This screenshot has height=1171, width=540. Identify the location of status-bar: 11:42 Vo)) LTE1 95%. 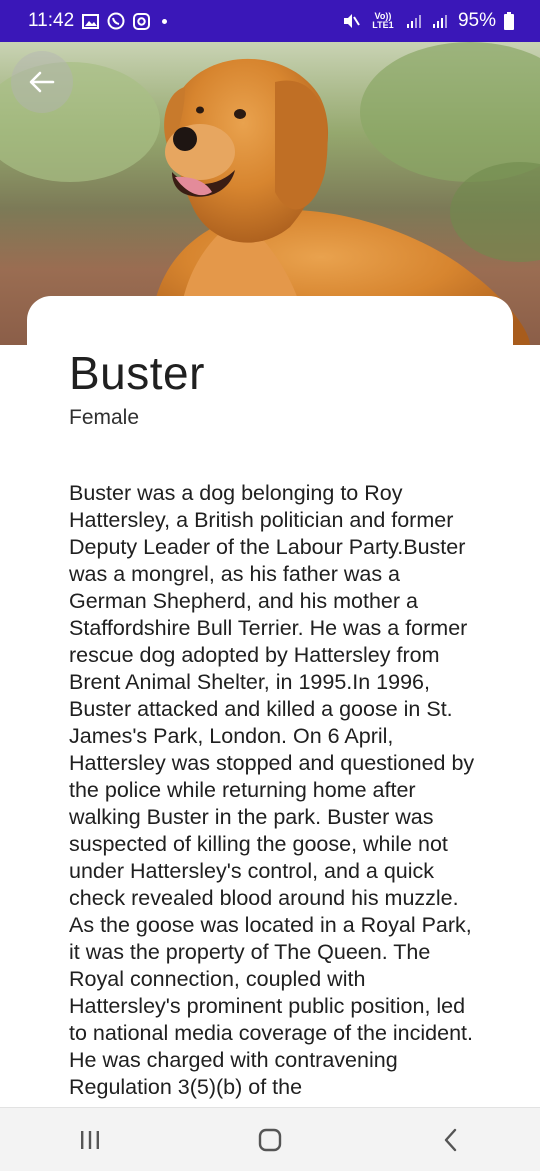
(270, 21).